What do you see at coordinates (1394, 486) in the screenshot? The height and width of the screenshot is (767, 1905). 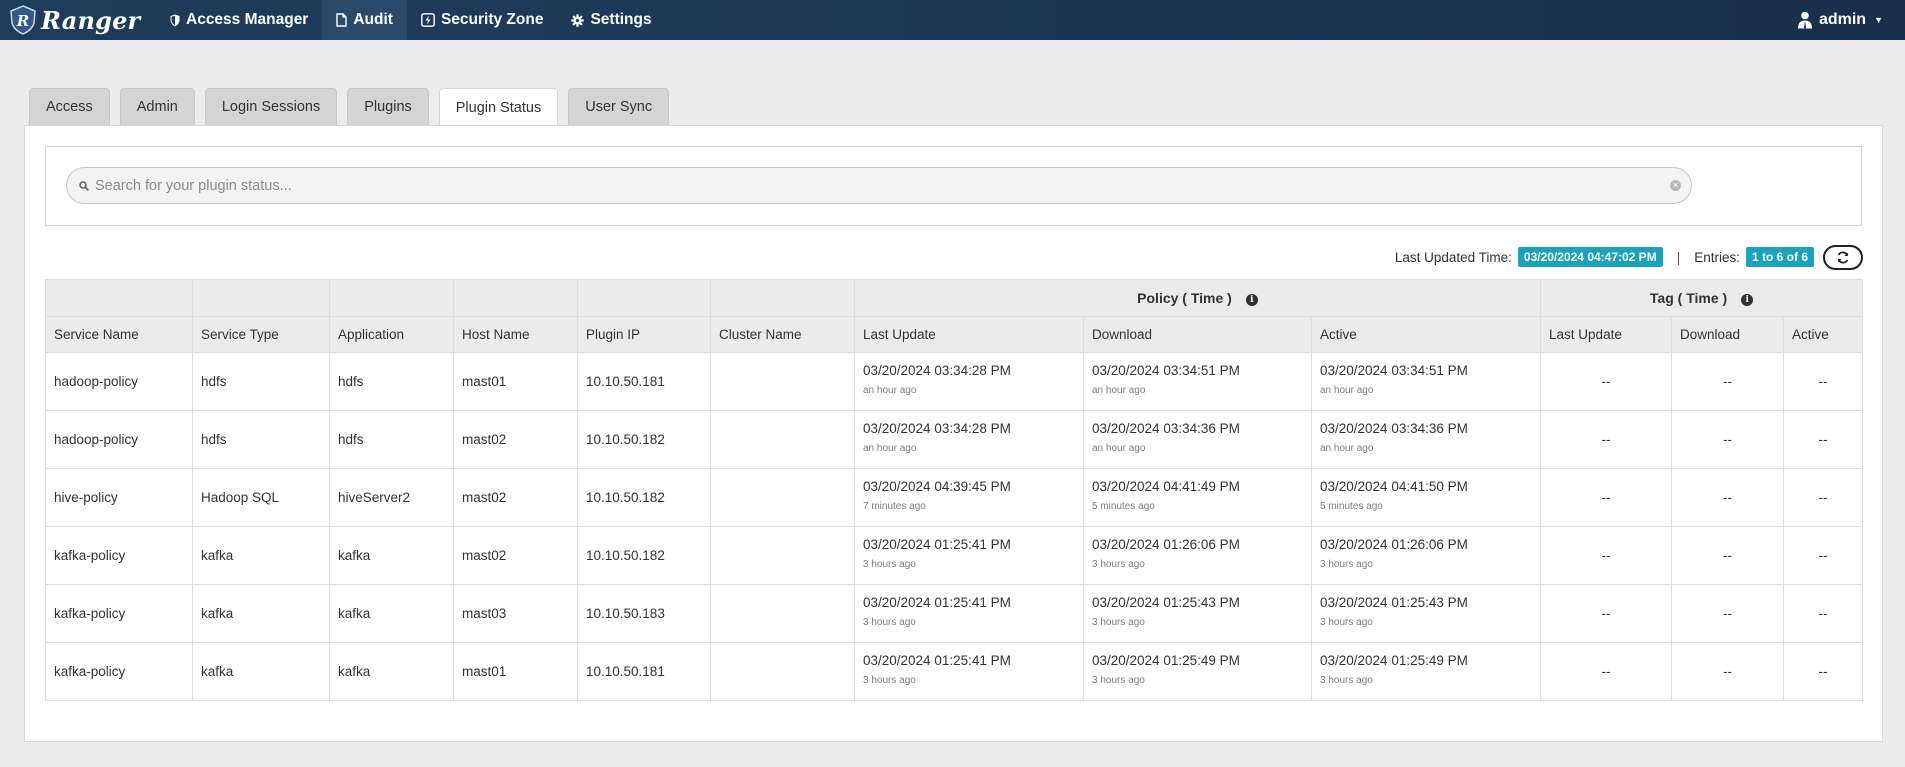 I see `time-value: 03/20/2024 04:41:50 PM` at bounding box center [1394, 486].